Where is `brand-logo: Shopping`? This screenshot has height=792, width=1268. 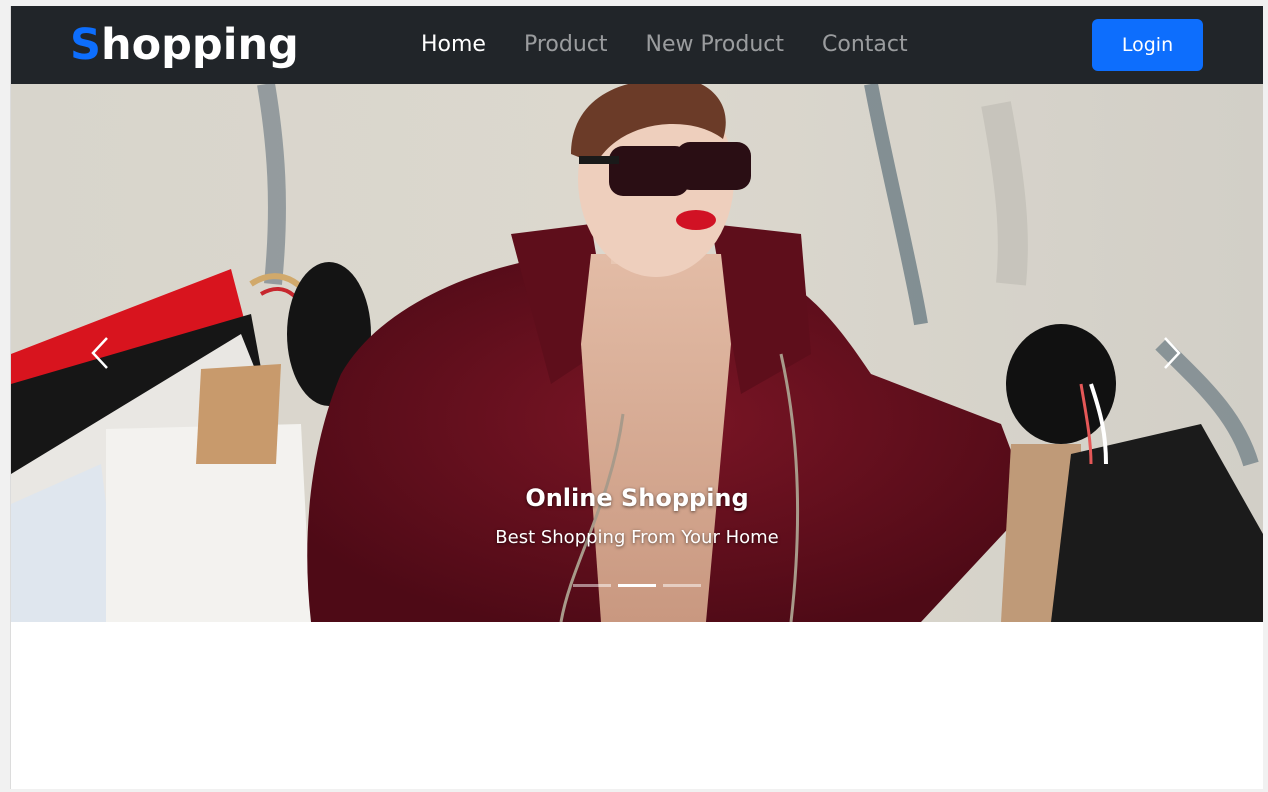 brand-logo: Shopping is located at coordinates (184, 45).